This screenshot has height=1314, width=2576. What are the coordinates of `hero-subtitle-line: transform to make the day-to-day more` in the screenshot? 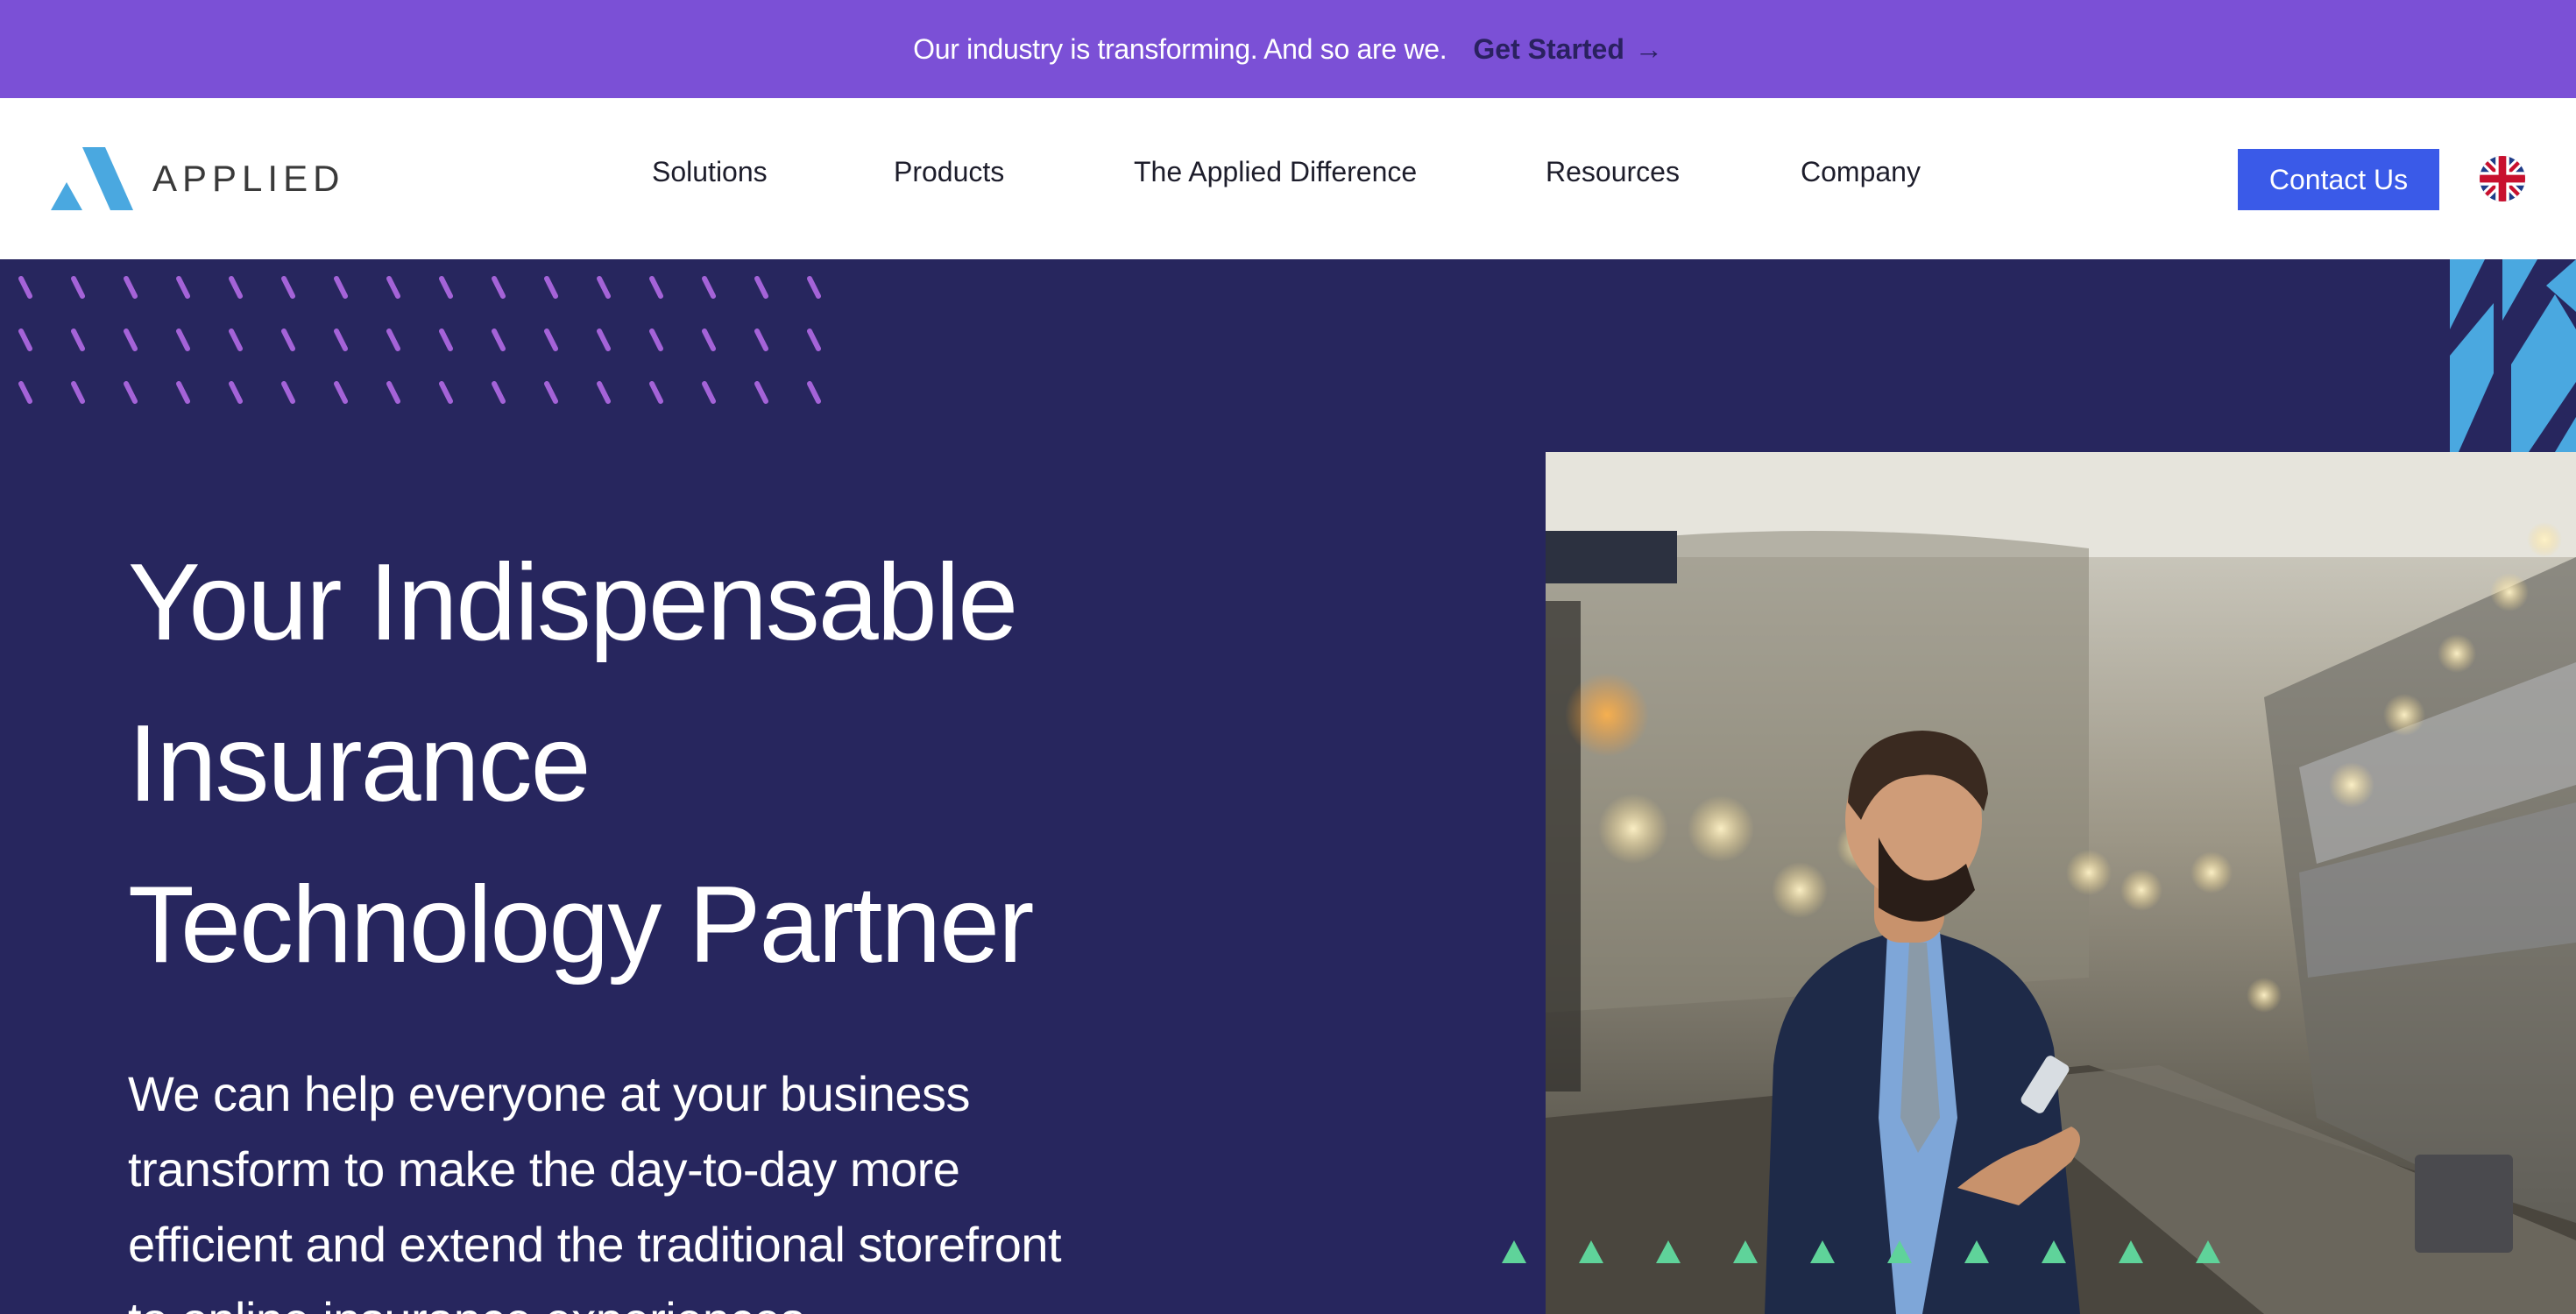 It's located at (544, 1169).